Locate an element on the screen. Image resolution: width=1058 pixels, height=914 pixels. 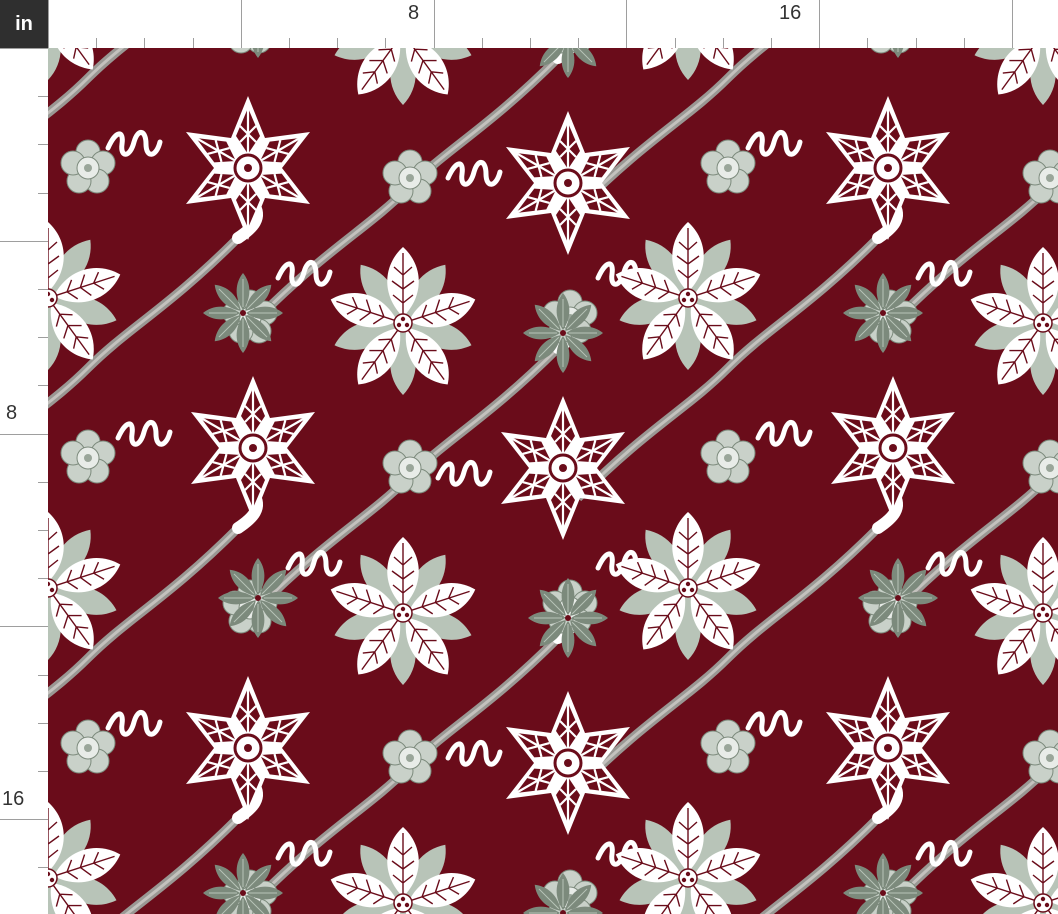
ruler-top: 8 16 is located at coordinates (553, 24).